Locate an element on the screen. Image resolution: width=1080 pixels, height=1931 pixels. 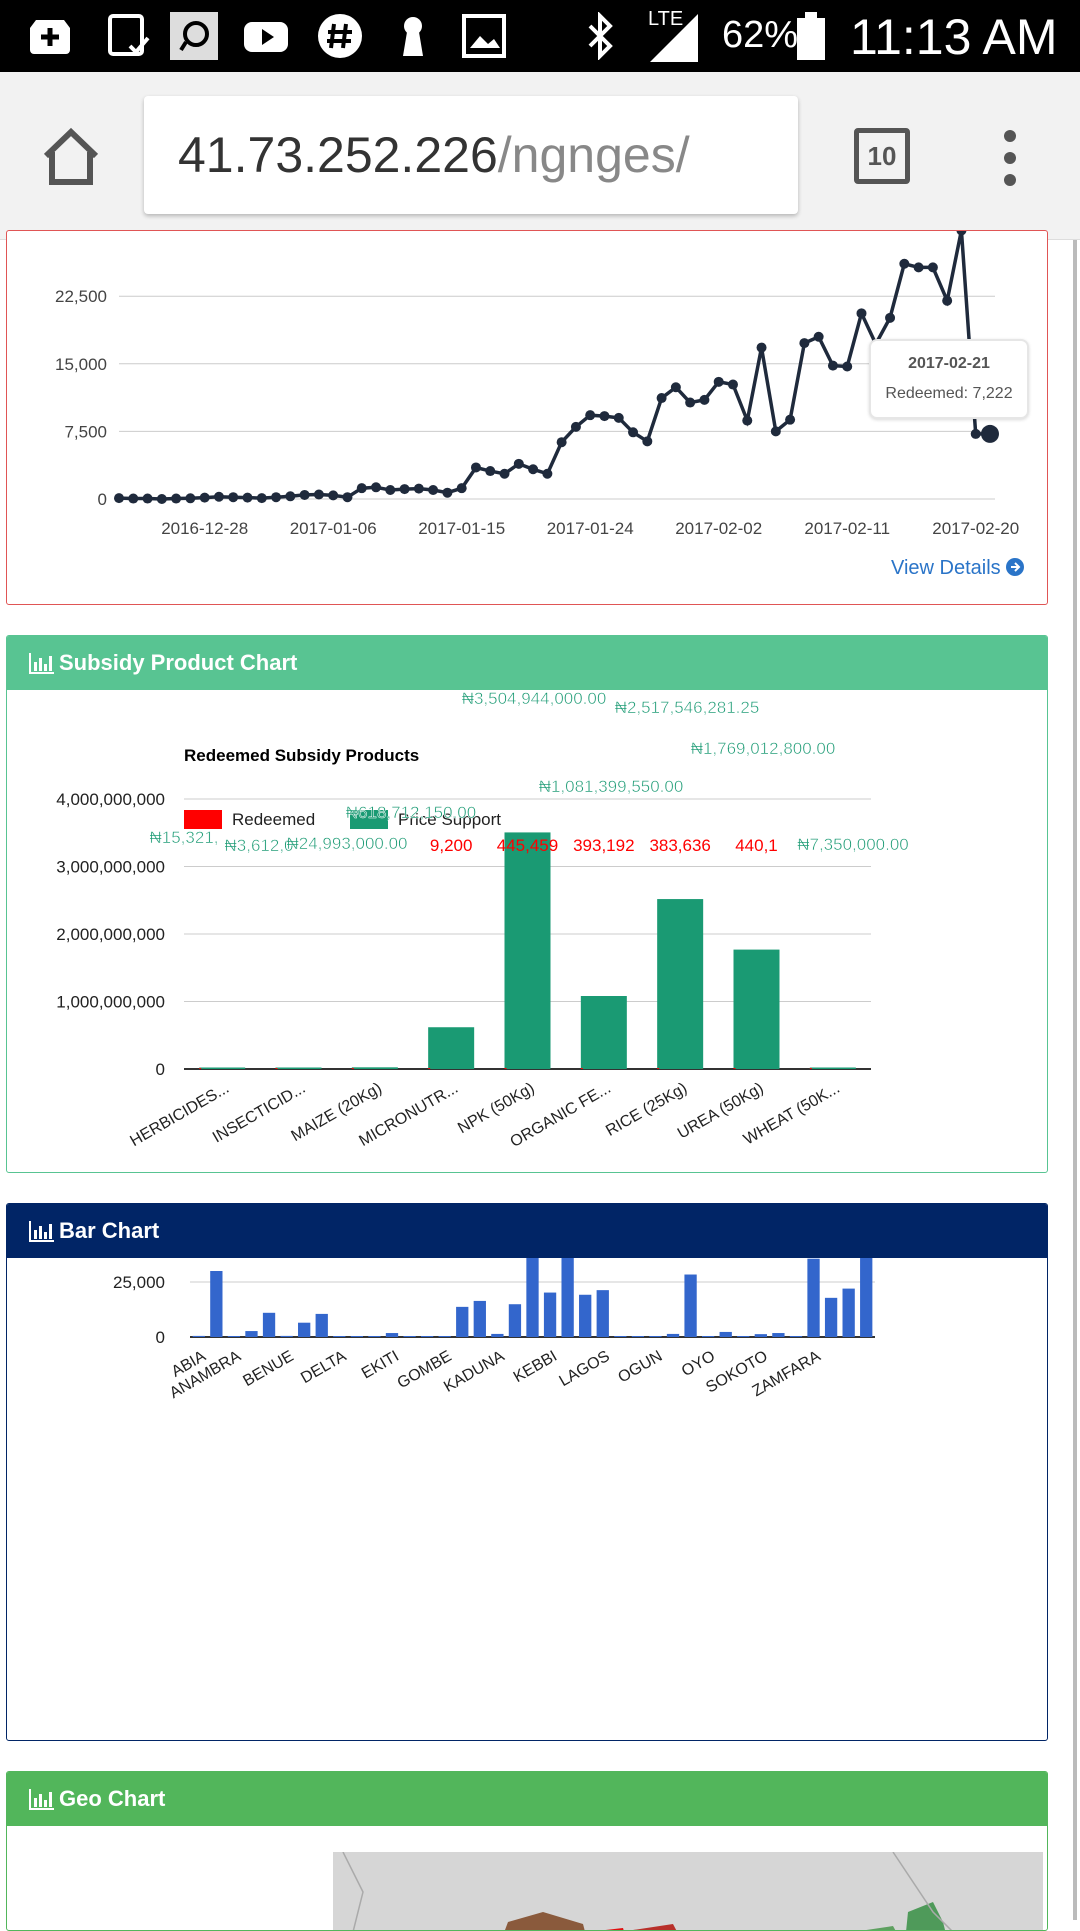
y-tick-label: 25,000 is located at coordinates (139, 1282).